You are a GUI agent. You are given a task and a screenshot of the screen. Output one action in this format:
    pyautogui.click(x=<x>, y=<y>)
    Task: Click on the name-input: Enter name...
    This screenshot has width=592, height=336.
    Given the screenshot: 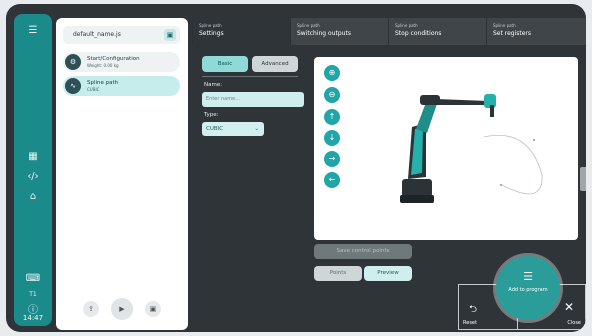 What is the action you would take?
    pyautogui.click(x=253, y=99)
    